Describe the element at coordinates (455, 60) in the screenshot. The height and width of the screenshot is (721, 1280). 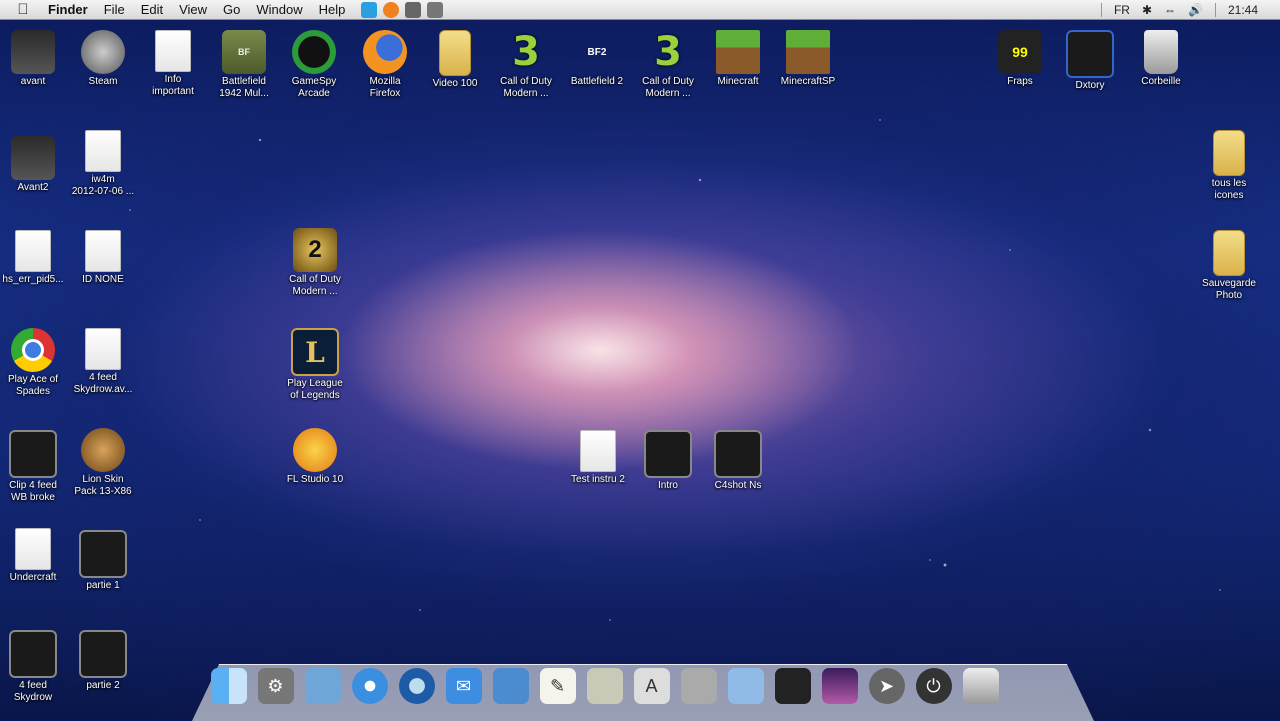
I see `desktop-icon-video-100: Video 100` at that location.